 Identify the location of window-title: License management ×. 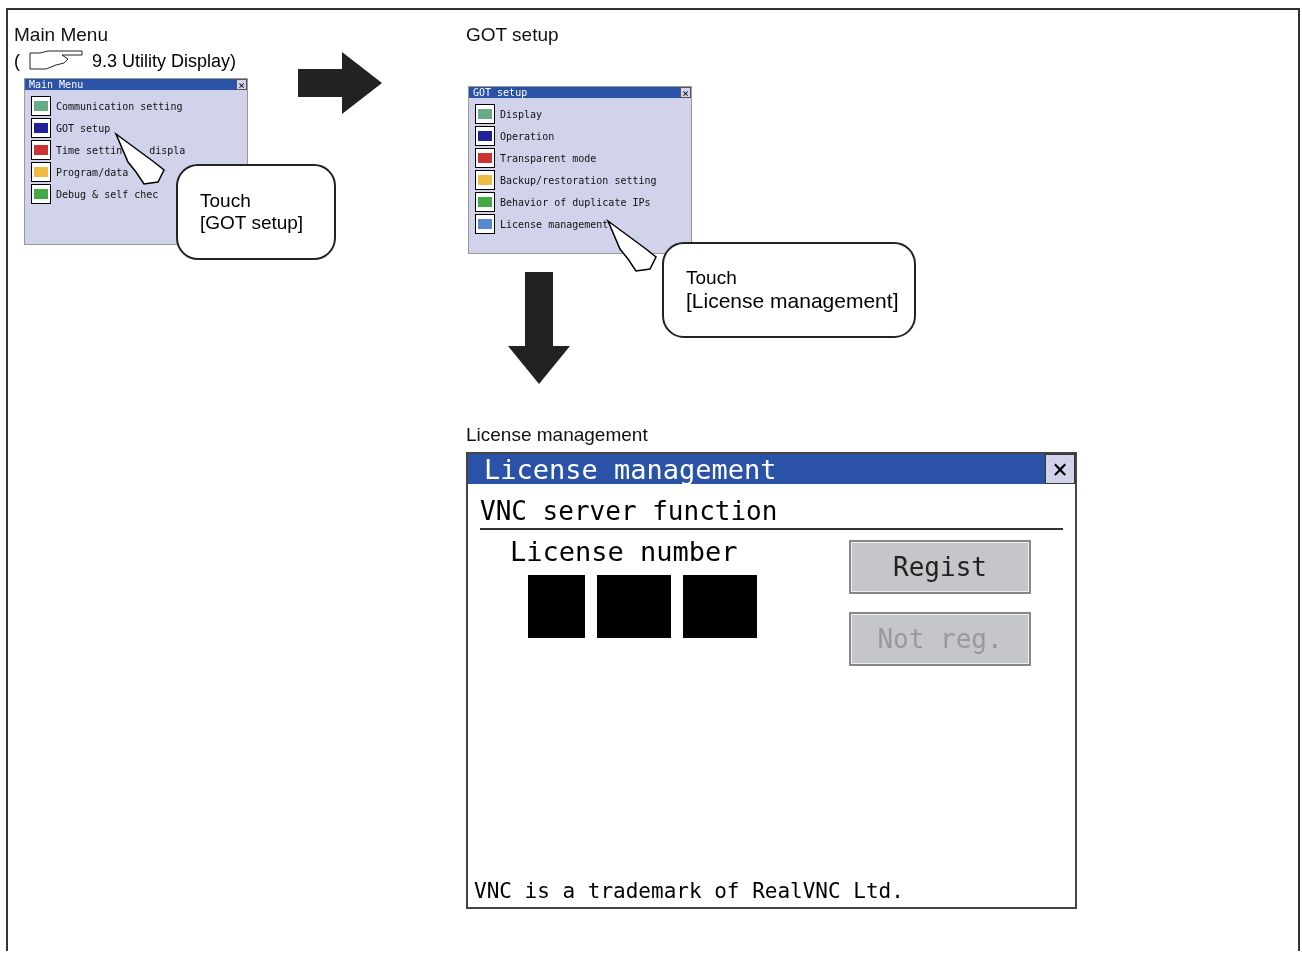
(771, 469).